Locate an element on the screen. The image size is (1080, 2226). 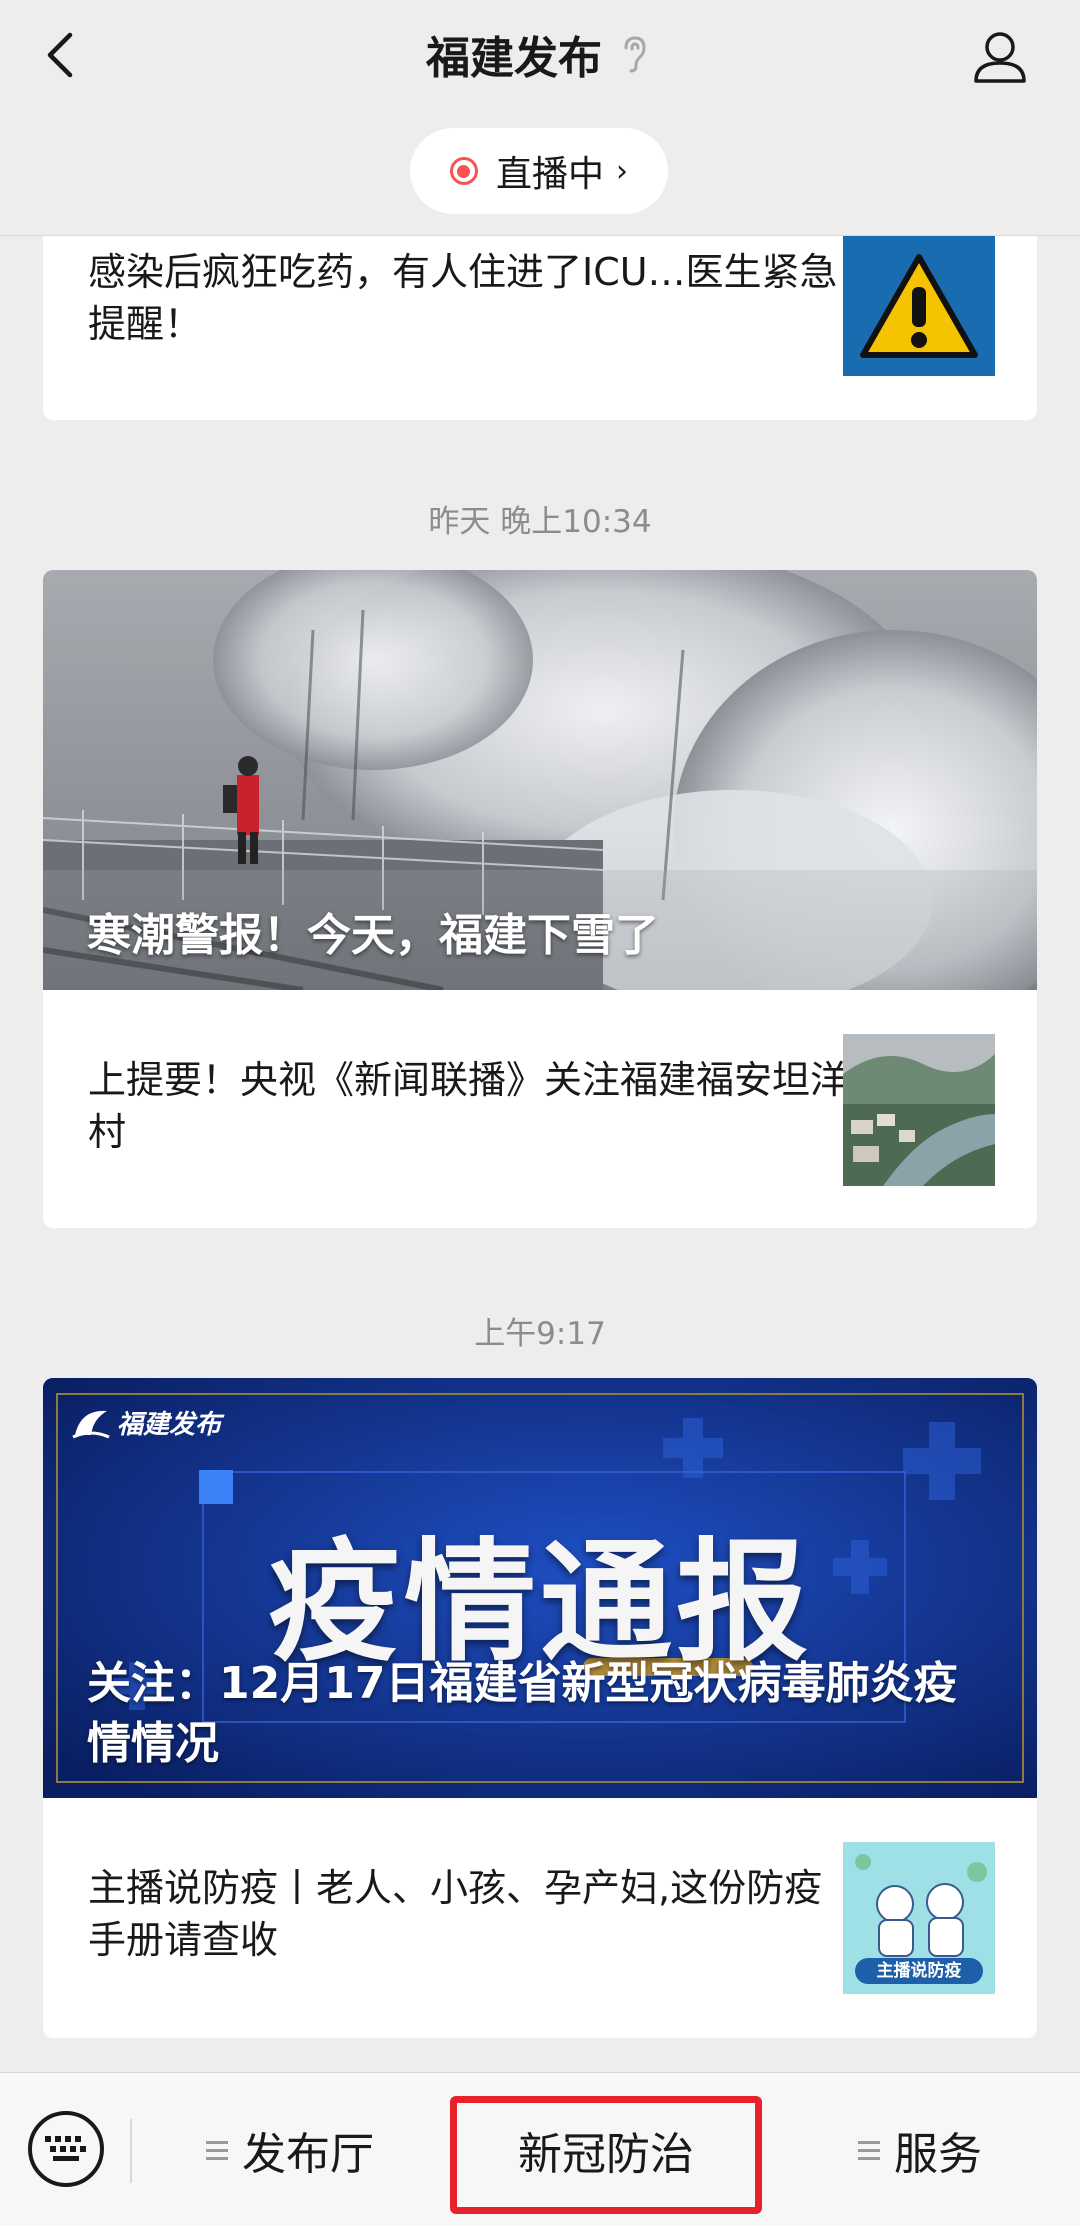
bottom-menu-bar: 发布厅 新冠防治 服务 is located at coordinates (540, 2149).